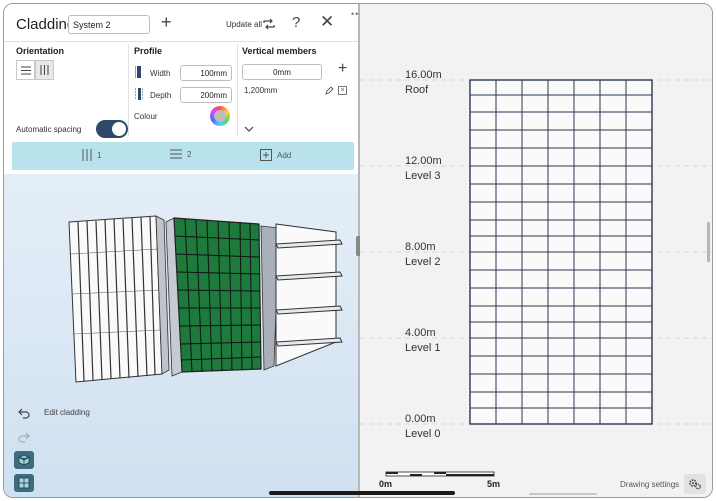 The width and height of the screenshot is (716, 501). What do you see at coordinates (138, 72) in the screenshot?
I see `width-icon` at bounding box center [138, 72].